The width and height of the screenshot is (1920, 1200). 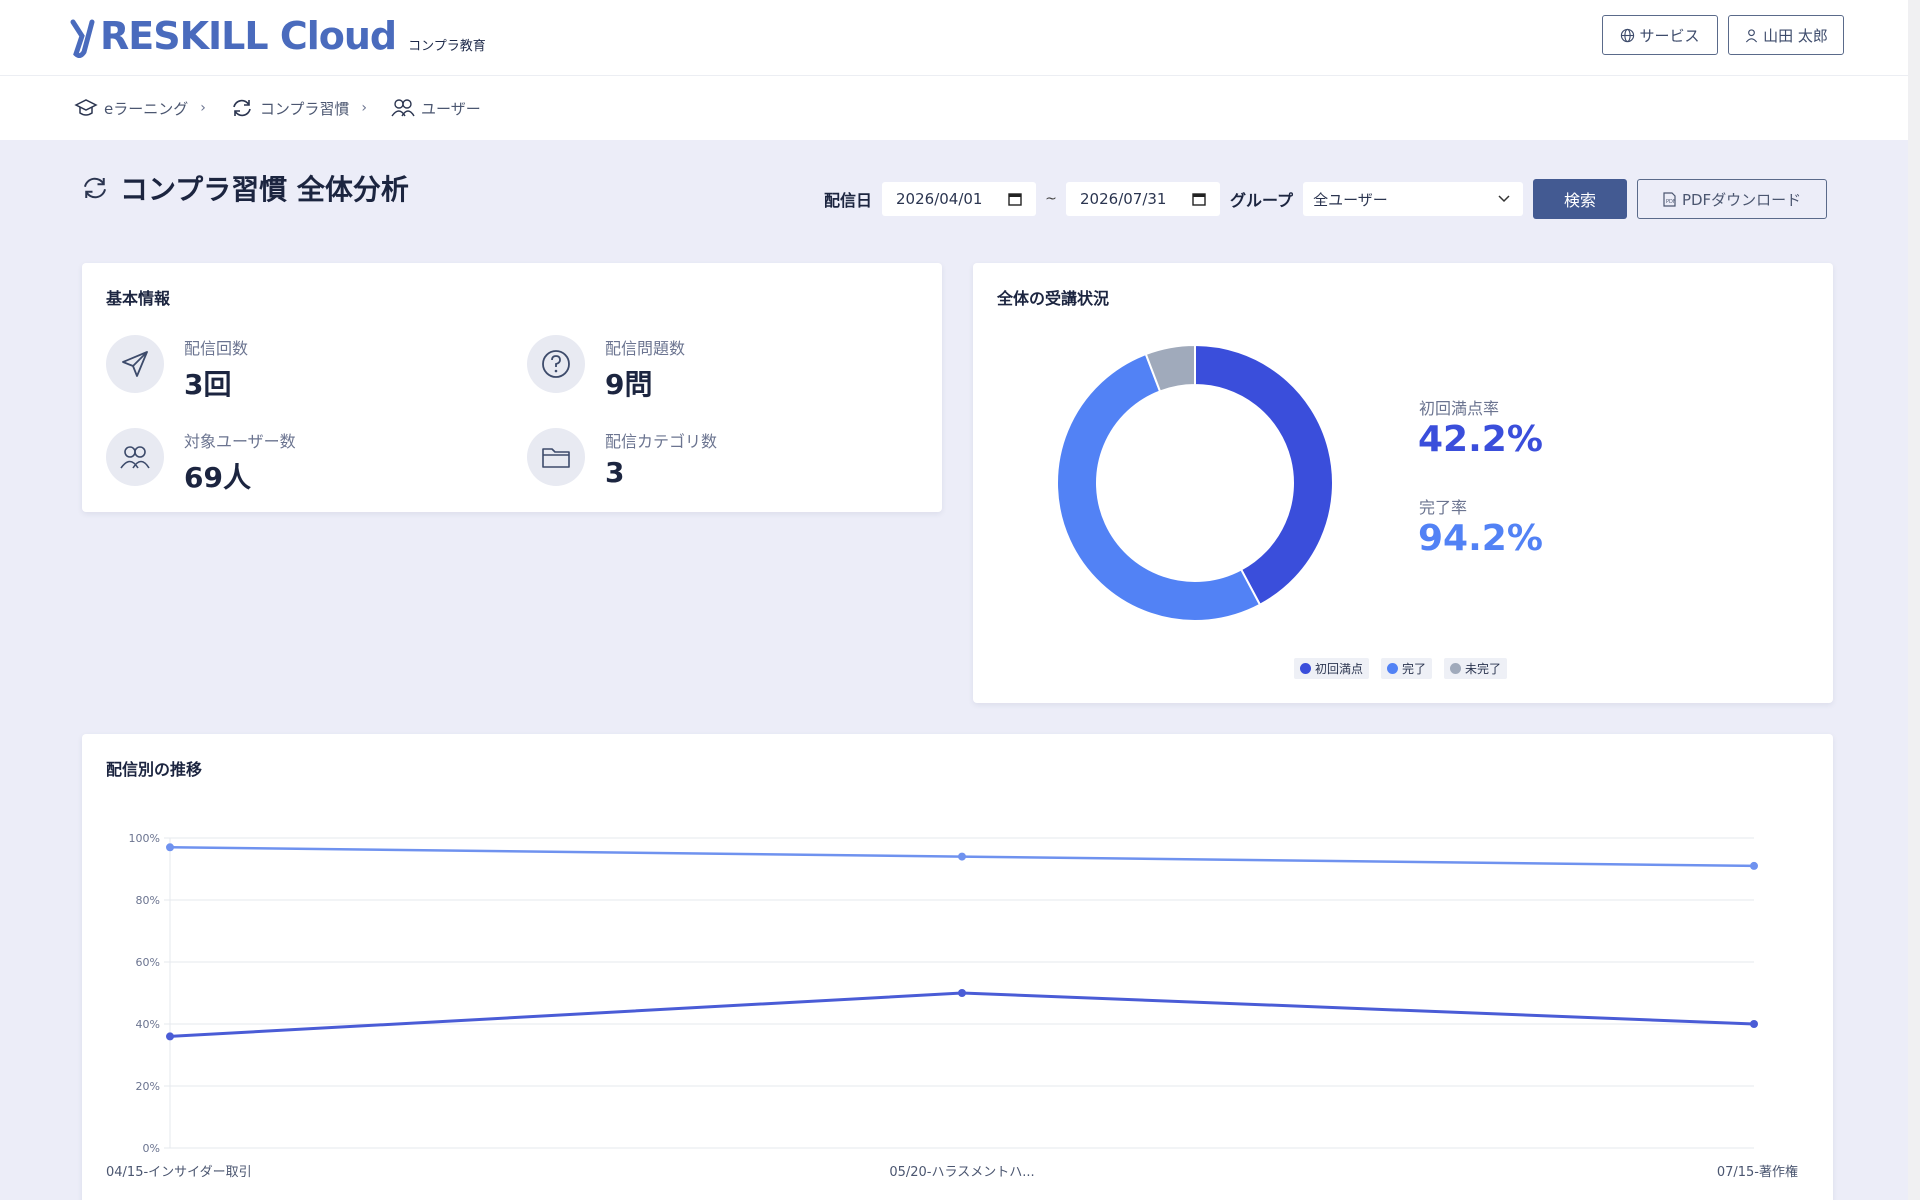 What do you see at coordinates (1459, 408) in the screenshot?
I see `first-perfect-label: 初回満点率` at bounding box center [1459, 408].